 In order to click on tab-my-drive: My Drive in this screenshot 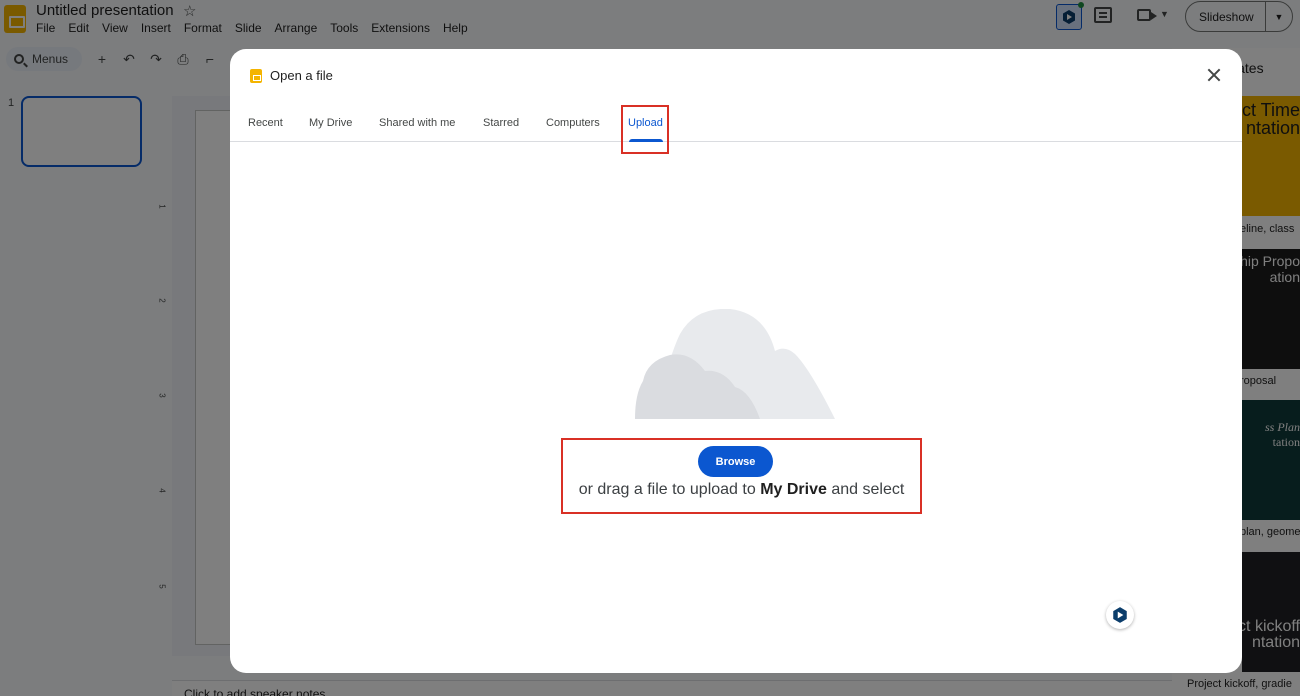, I will do `click(330, 123)`.